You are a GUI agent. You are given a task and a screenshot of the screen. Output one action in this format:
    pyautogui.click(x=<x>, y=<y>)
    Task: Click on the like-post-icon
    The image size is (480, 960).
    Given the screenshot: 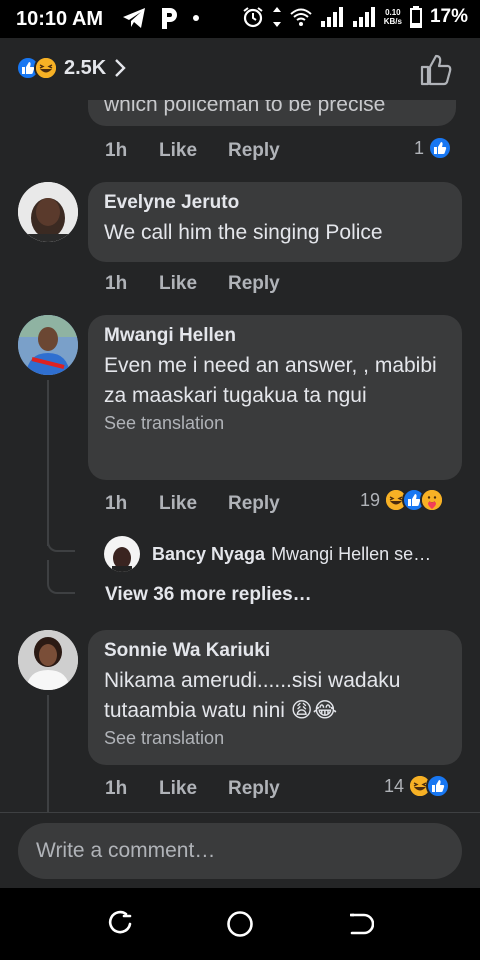 What is the action you would take?
    pyautogui.click(x=436, y=70)
    